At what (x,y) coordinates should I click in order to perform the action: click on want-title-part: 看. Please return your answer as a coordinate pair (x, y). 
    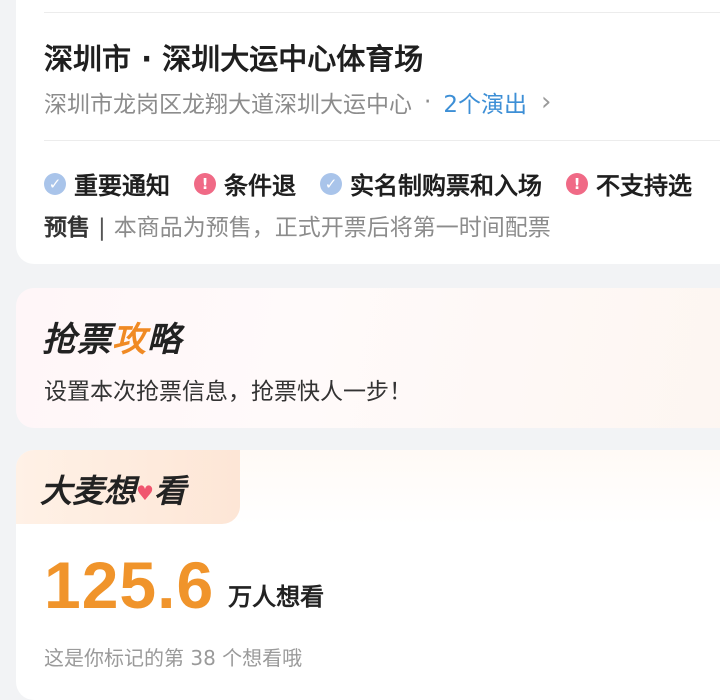
    Looking at the image, I should click on (169, 491).